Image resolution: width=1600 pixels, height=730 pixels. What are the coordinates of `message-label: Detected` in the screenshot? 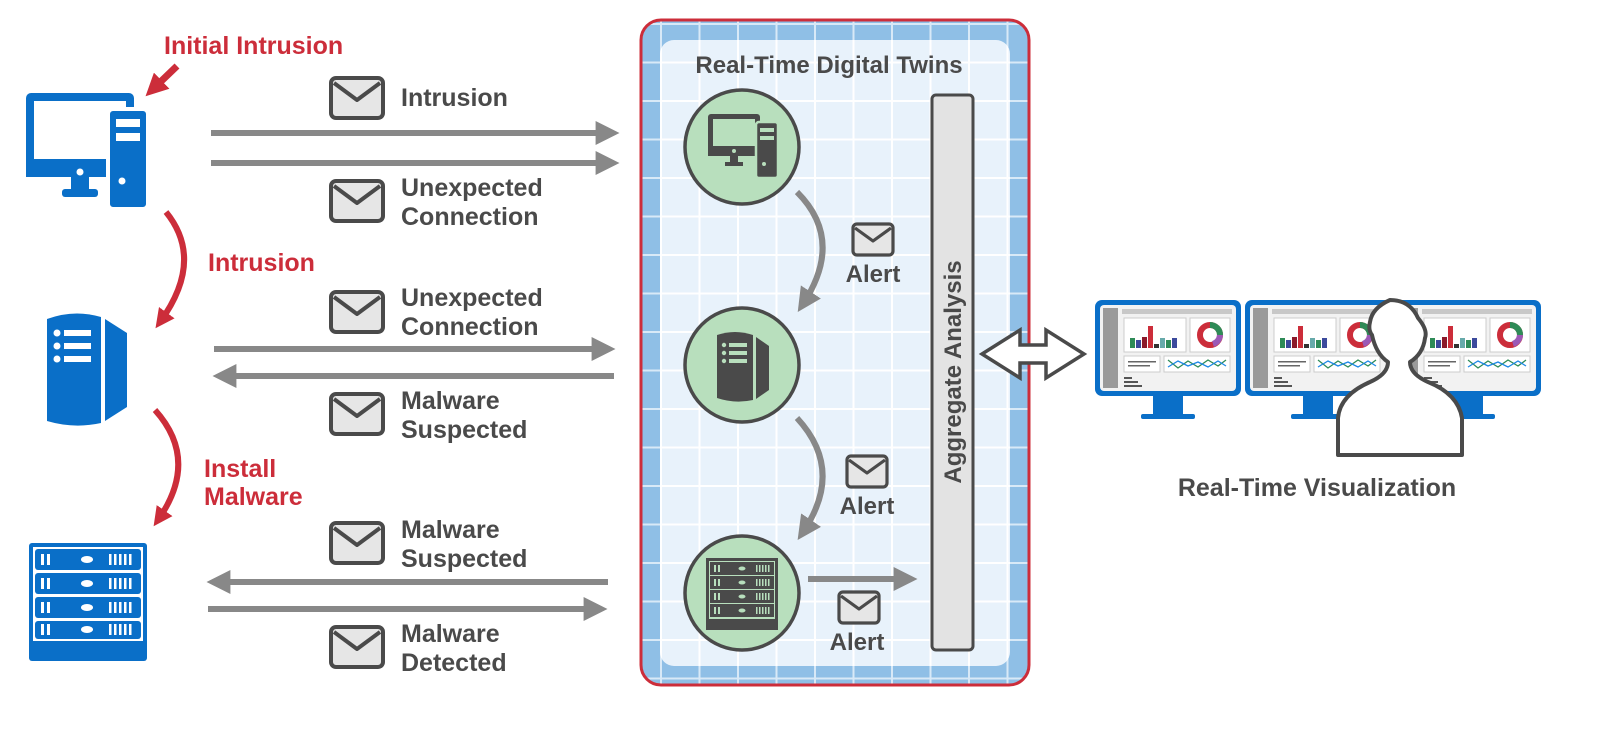 It's located at (454, 663).